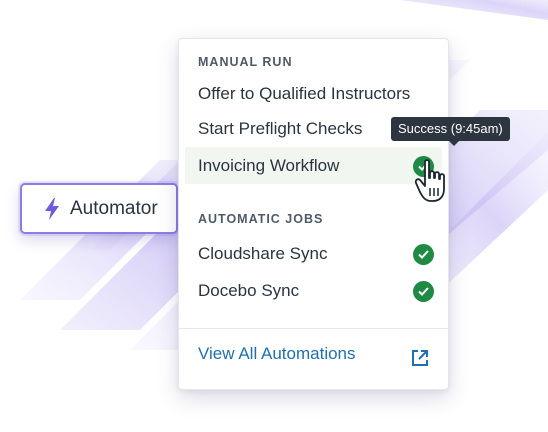 Image resolution: width=548 pixels, height=432 pixels. What do you see at coordinates (313, 290) in the screenshot?
I see `menu-item-docebo-sync: Docebo Sync` at bounding box center [313, 290].